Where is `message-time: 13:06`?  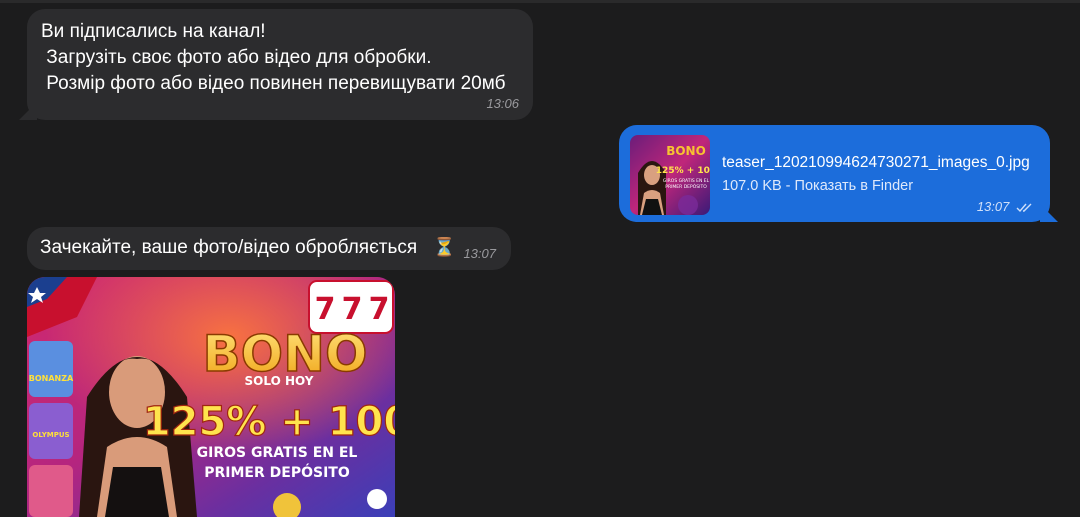 message-time: 13:06 is located at coordinates (502, 103).